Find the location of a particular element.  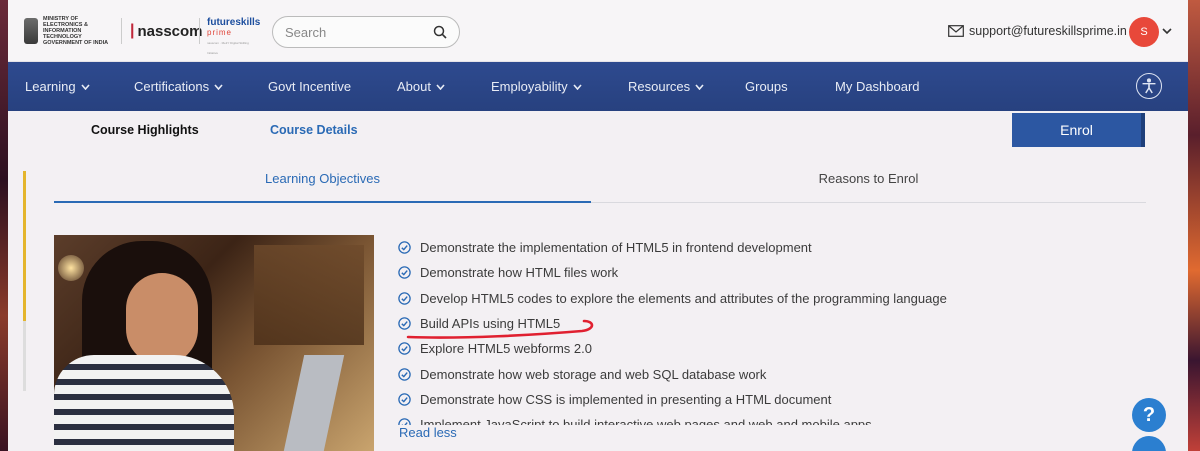

national-emblem-icon is located at coordinates (31, 31).